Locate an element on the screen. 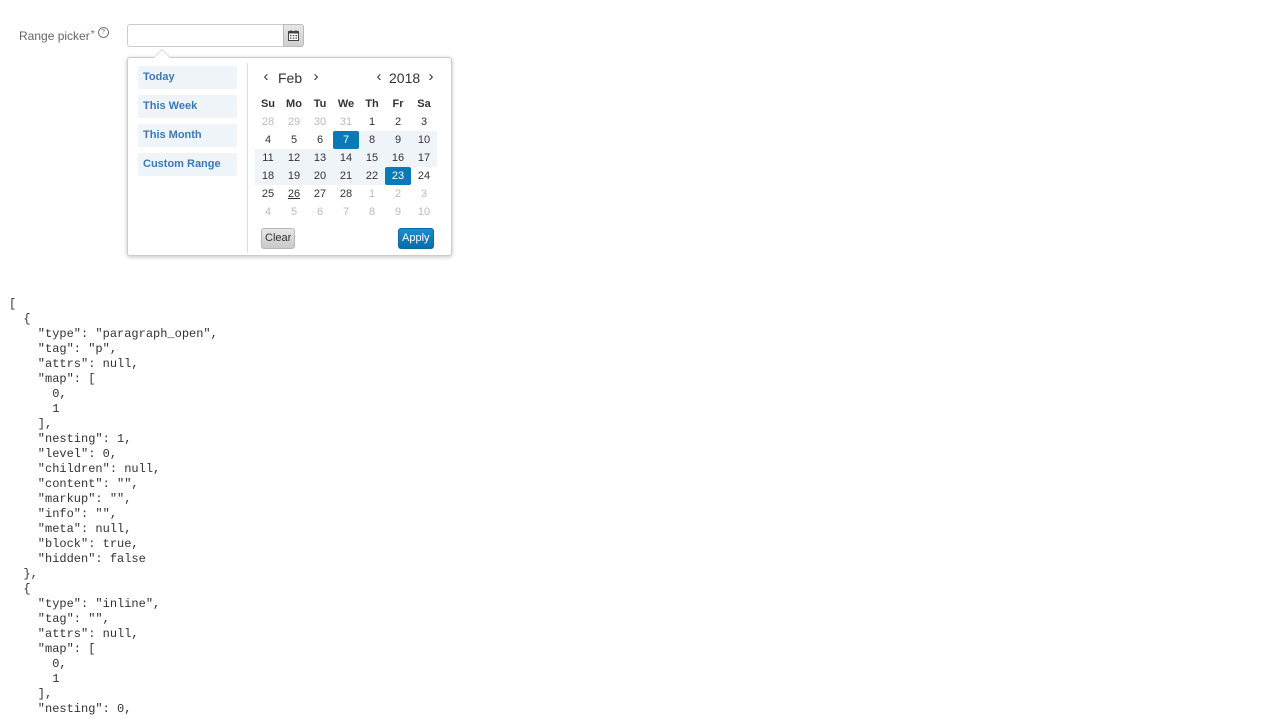 The width and height of the screenshot is (1280, 720). day-cell: 7 is located at coordinates (346, 140).